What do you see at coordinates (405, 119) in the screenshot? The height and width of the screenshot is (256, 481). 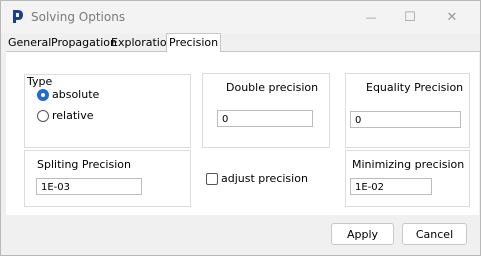 I see `equality-precision-field: 0` at bounding box center [405, 119].